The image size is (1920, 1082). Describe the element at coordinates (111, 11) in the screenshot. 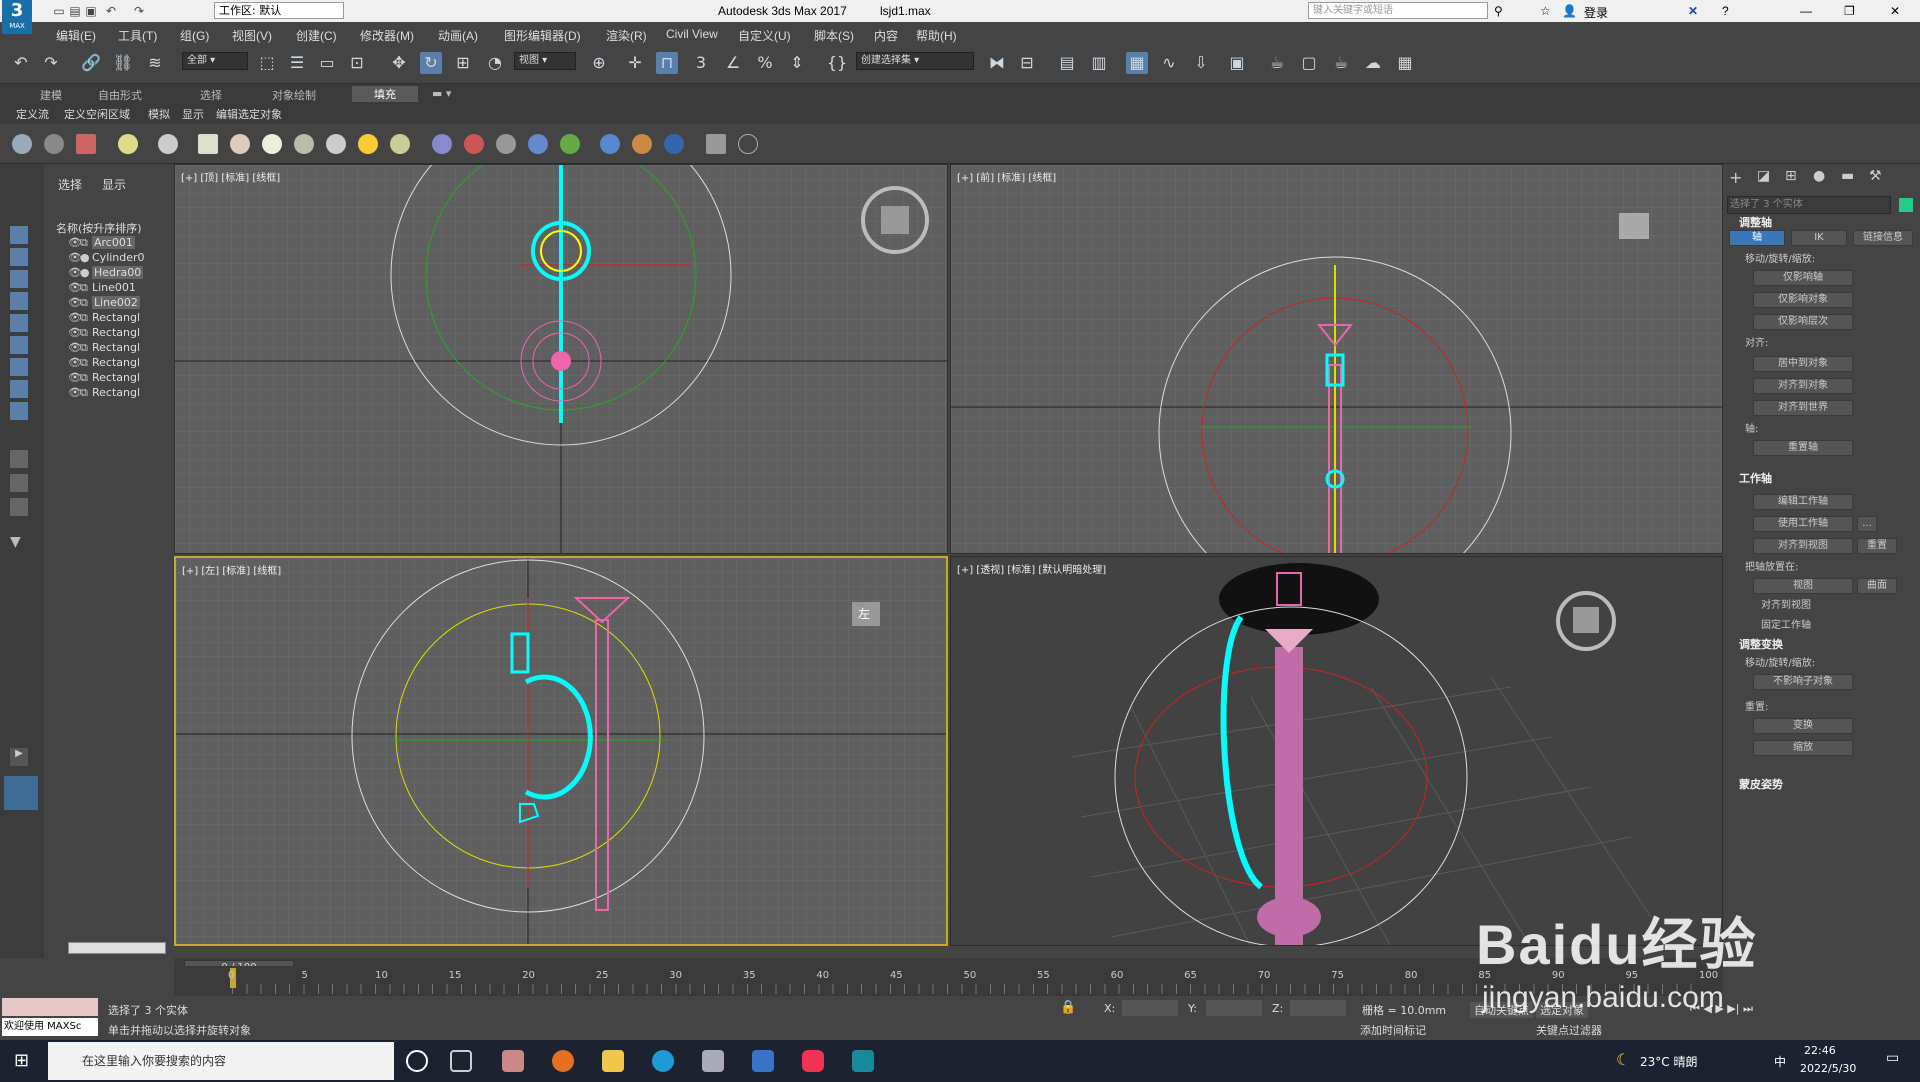

I see `undo-icon: ↶` at that location.